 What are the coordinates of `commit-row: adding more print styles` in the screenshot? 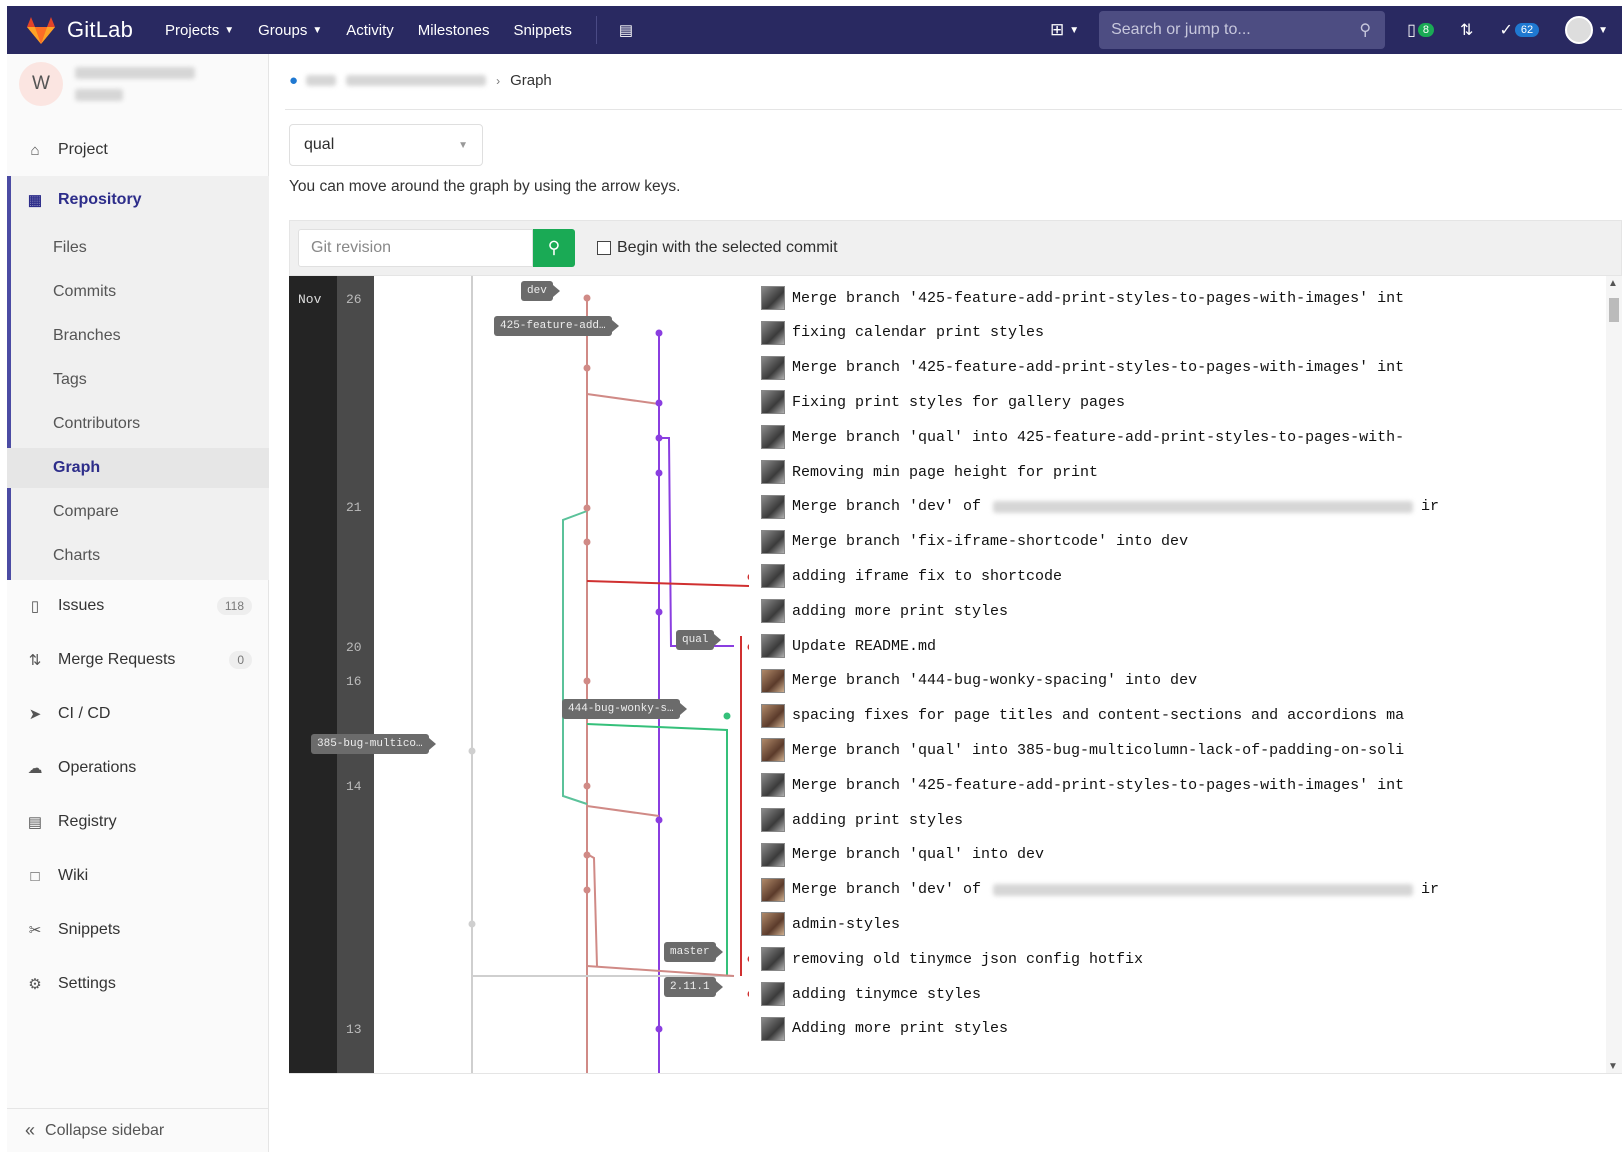 It's located at (1138, 611).